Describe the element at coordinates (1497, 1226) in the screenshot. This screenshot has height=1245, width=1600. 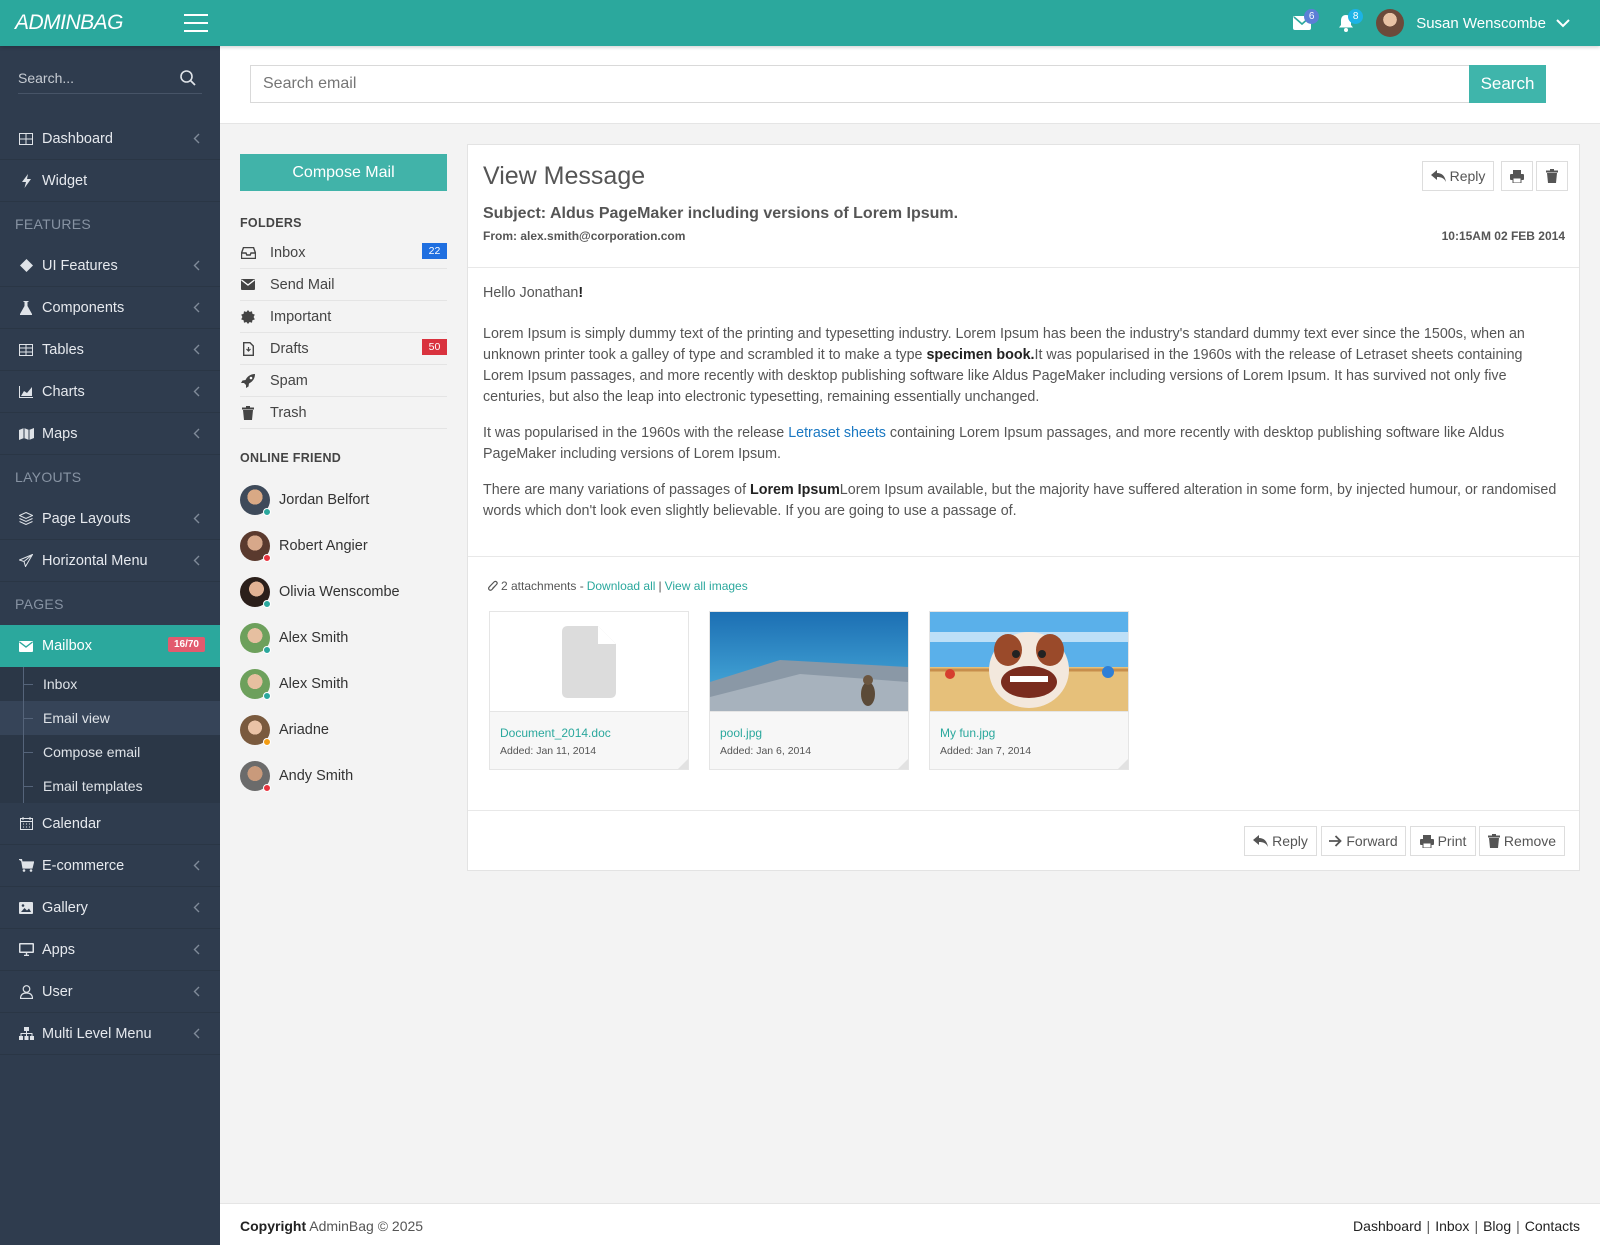
I see `footer-link-blog: Blog` at that location.